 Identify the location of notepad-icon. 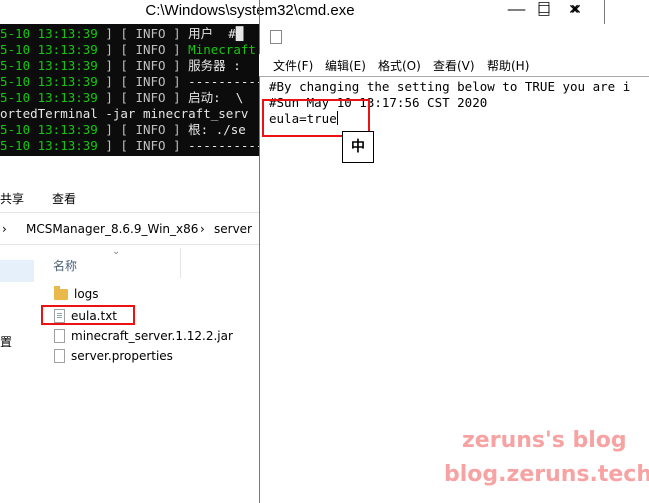
(276, 37).